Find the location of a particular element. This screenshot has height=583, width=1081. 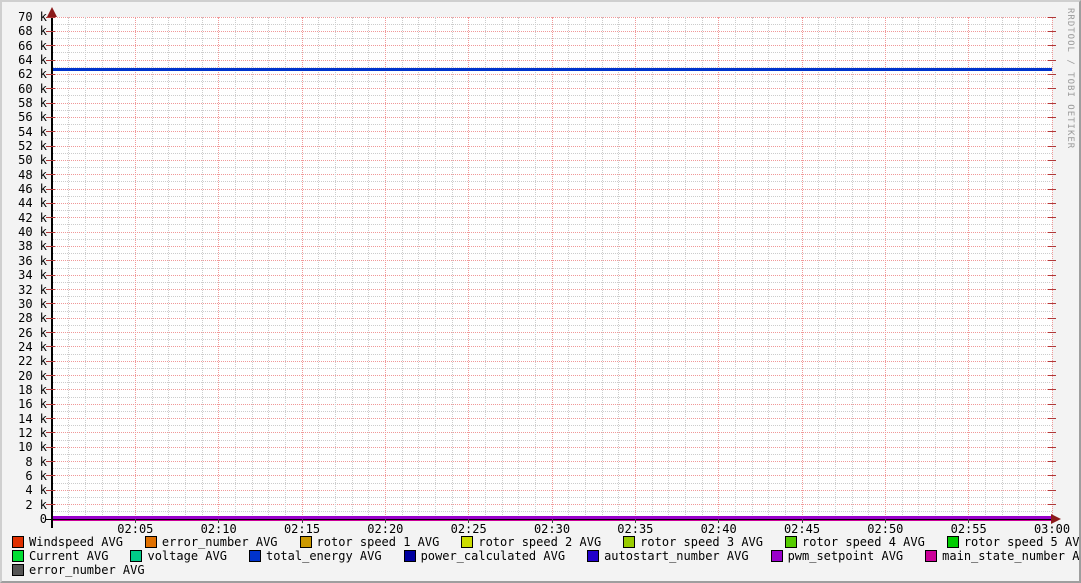

legend-label: rotor speed 2 AVG is located at coordinates (540, 542).